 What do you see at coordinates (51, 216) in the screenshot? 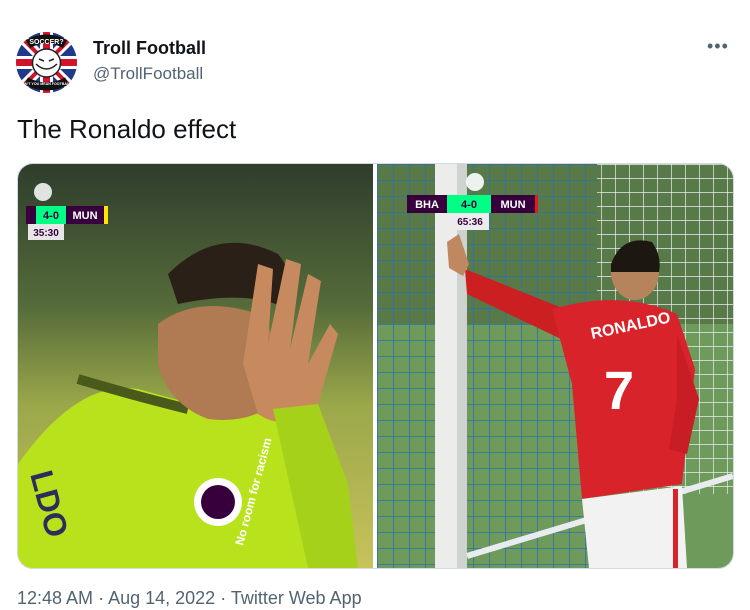
I see `left-score: 4-0` at bounding box center [51, 216].